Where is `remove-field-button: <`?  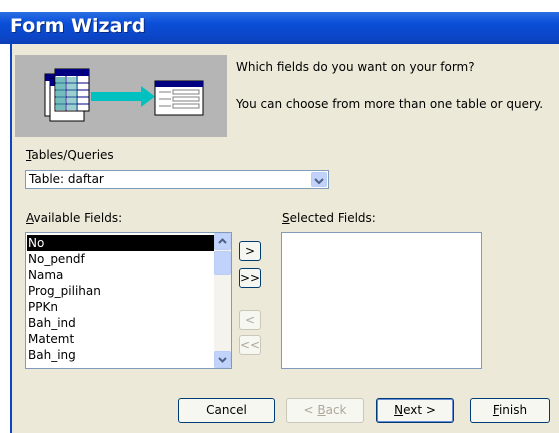 remove-field-button: < is located at coordinates (250, 320).